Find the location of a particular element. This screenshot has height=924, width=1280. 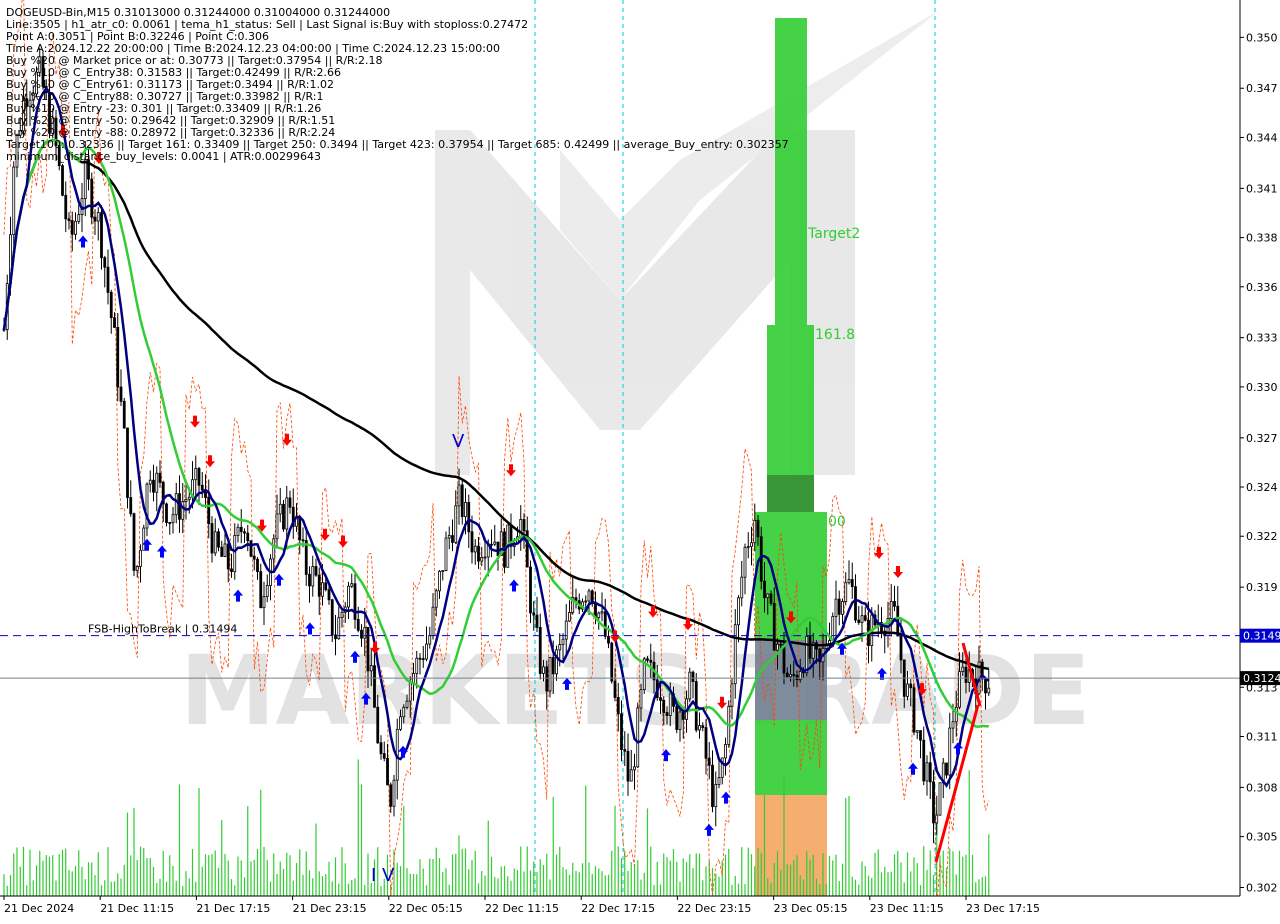

price-tick-label: 0.347 is located at coordinates (1262, 88).